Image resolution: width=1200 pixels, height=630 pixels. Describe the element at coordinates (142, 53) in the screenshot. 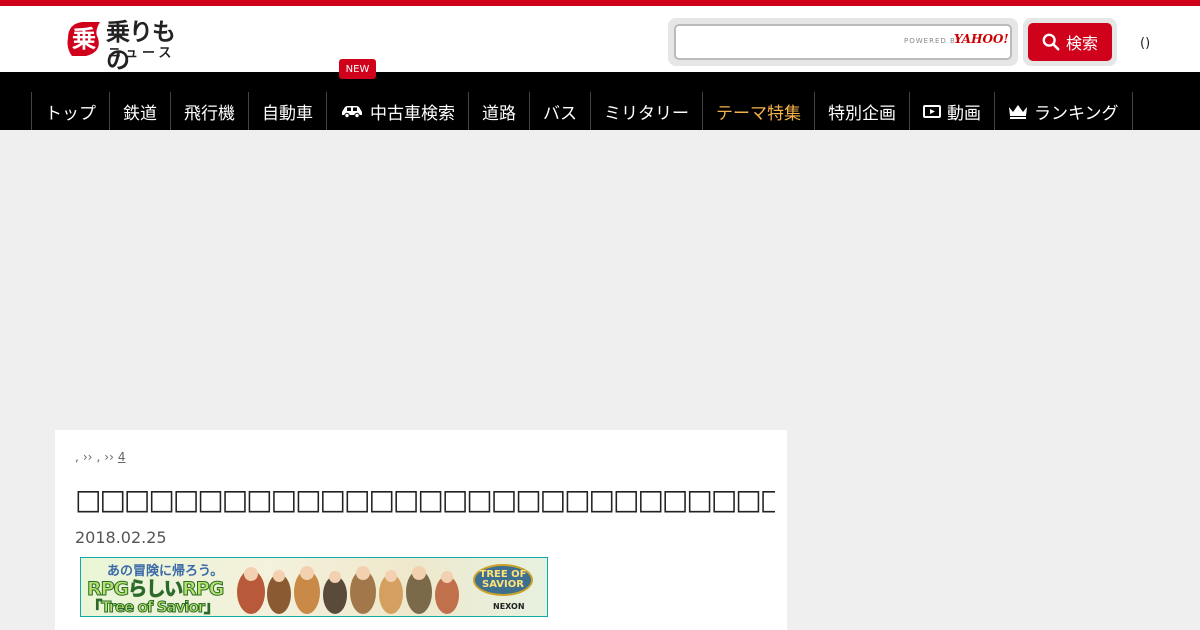

I see `logo-text-bottom: ニュース` at that location.